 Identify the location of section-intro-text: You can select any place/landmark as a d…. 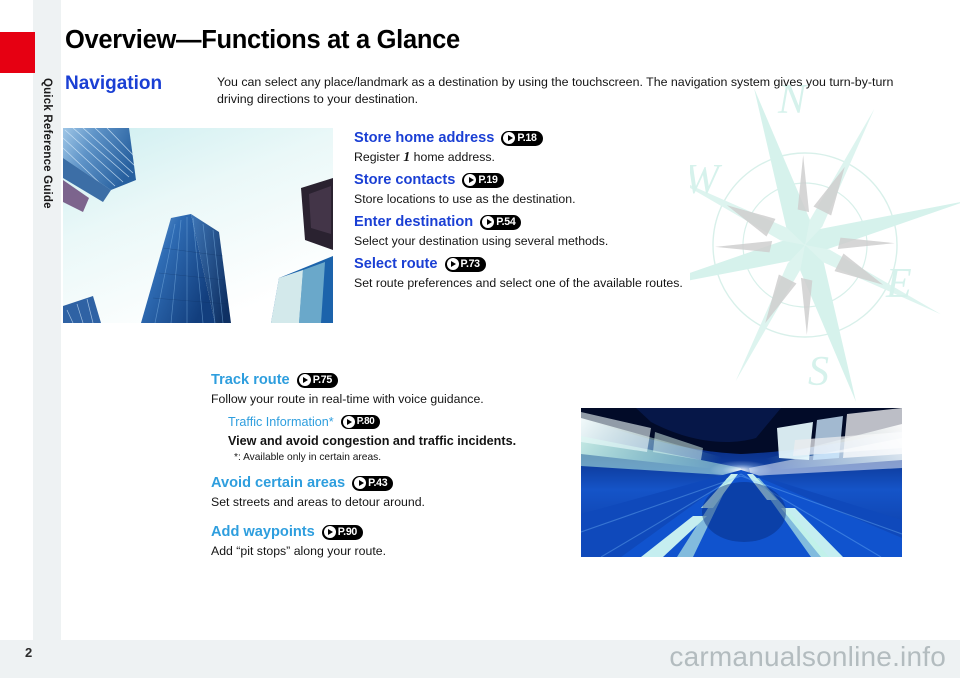
(555, 90).